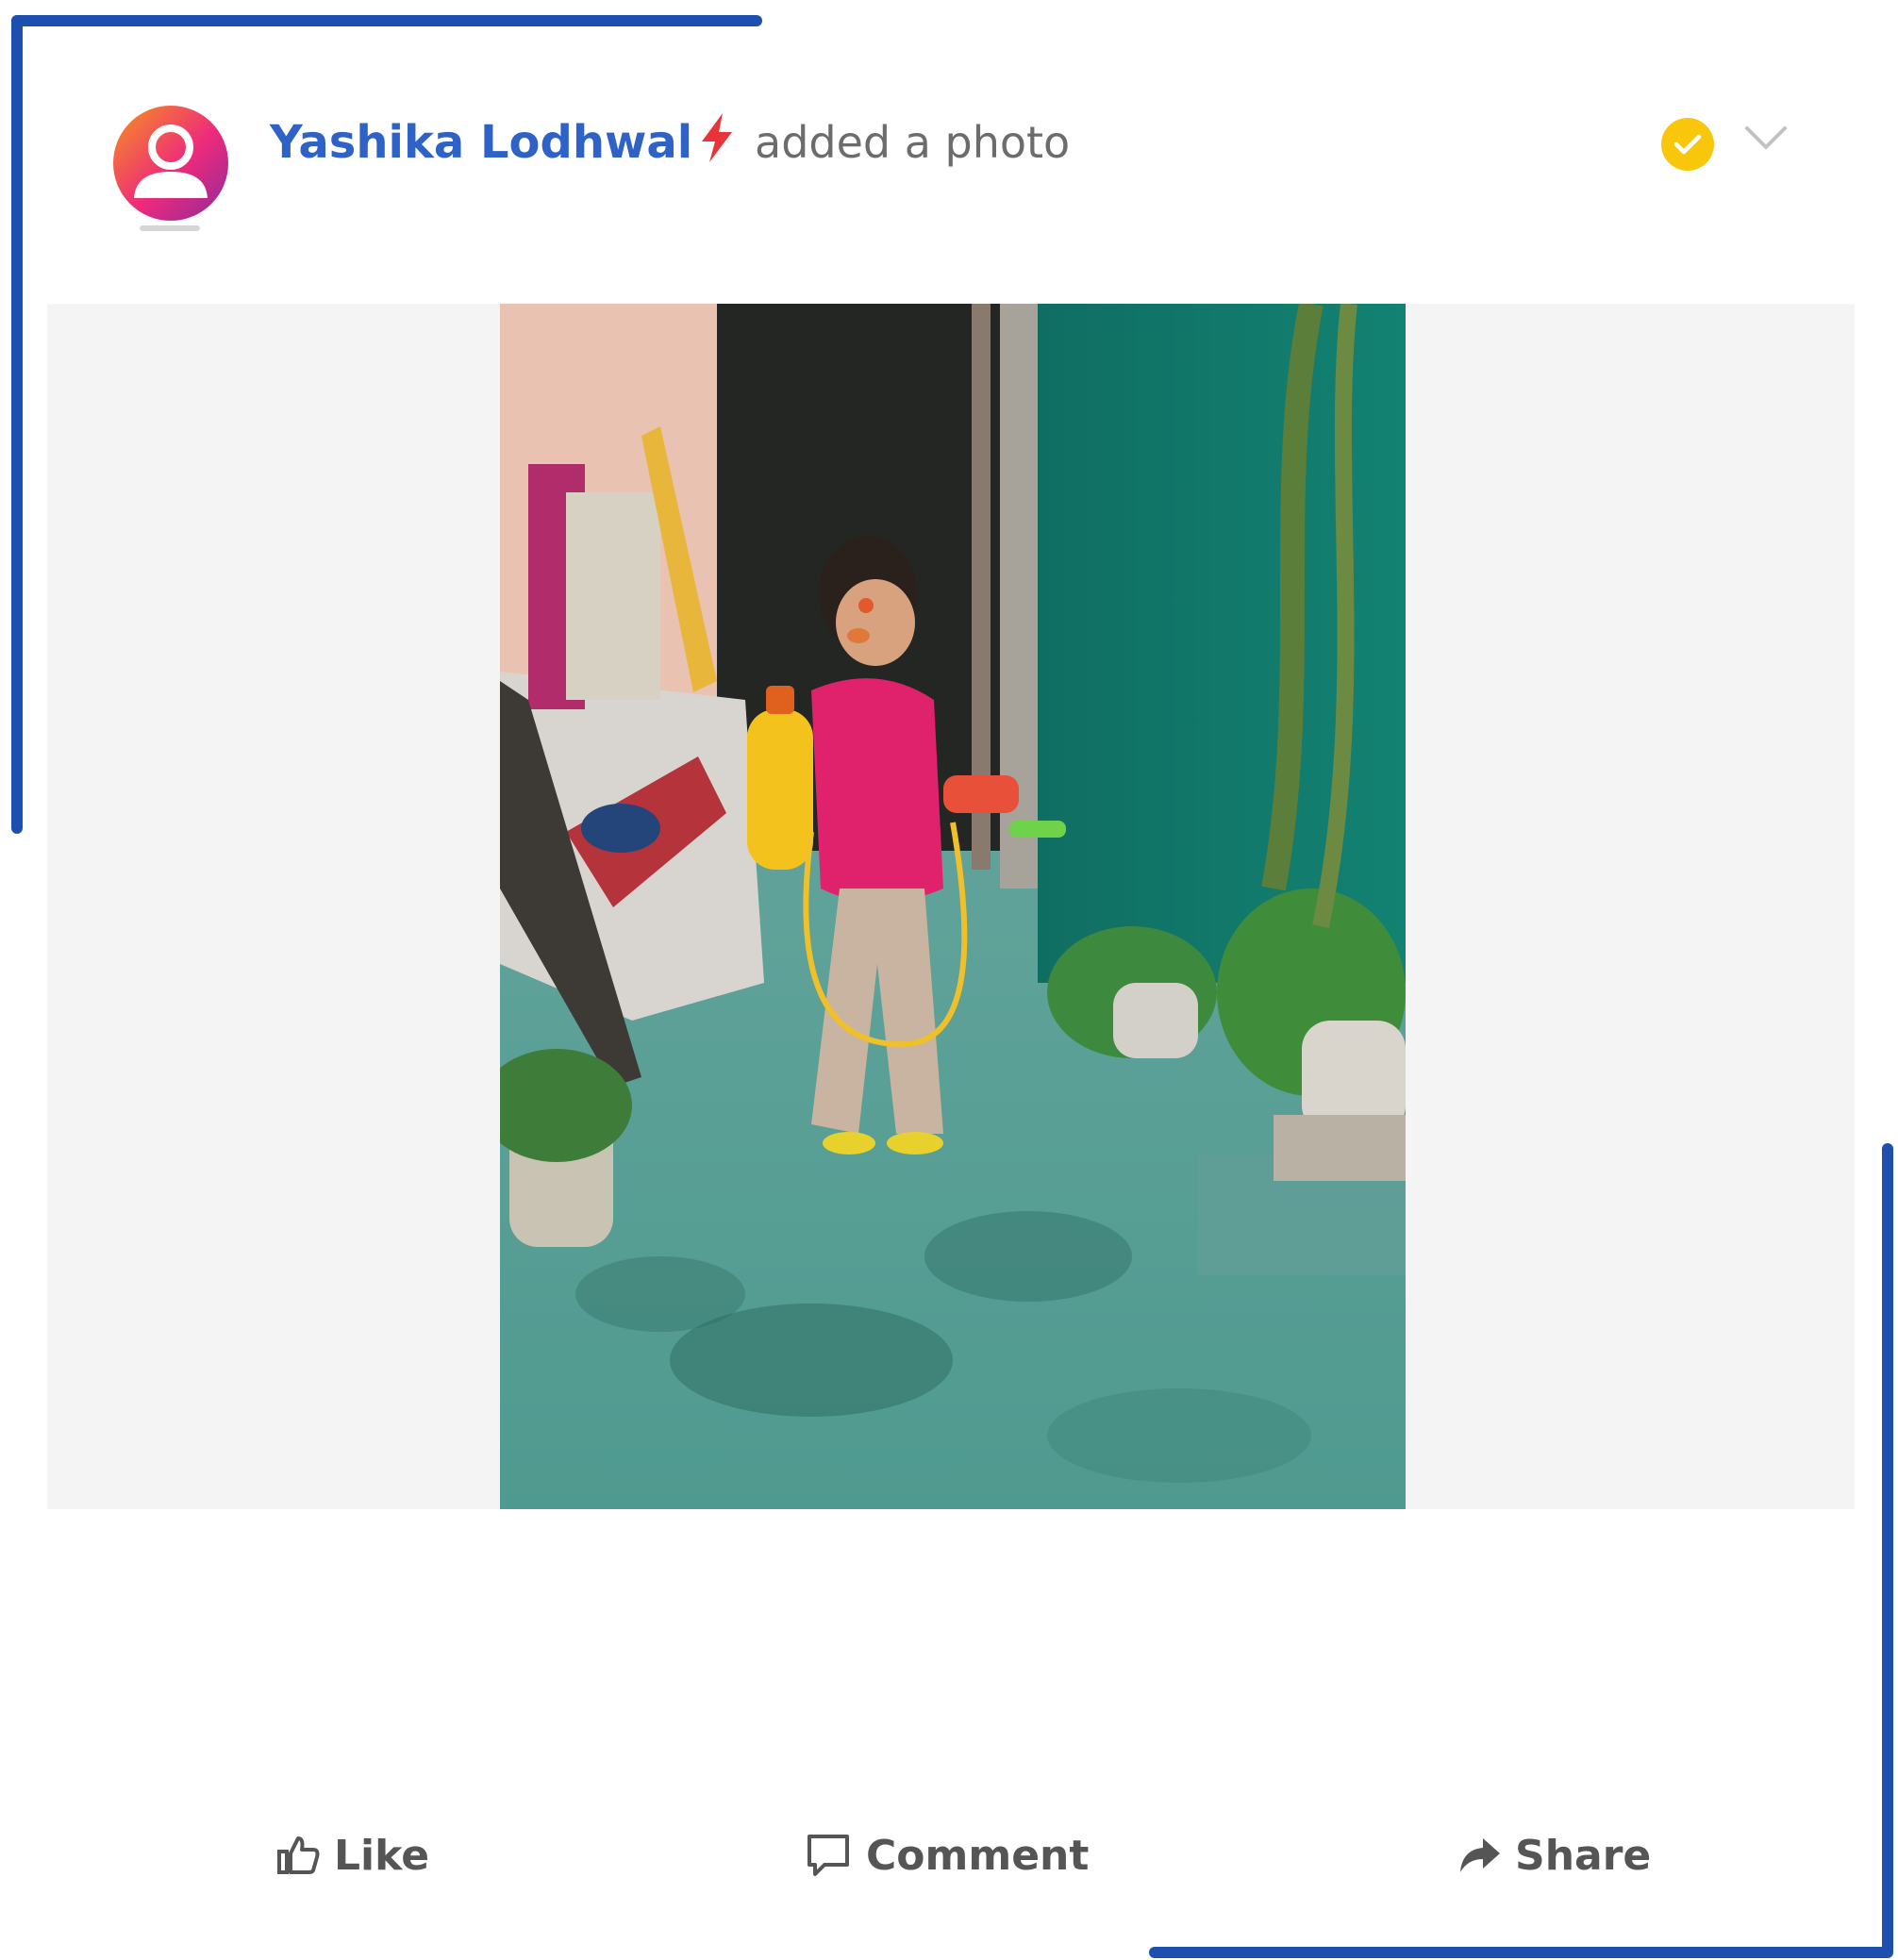 The image size is (1898, 1960). What do you see at coordinates (1687, 144) in the screenshot?
I see `verified-check-icon` at bounding box center [1687, 144].